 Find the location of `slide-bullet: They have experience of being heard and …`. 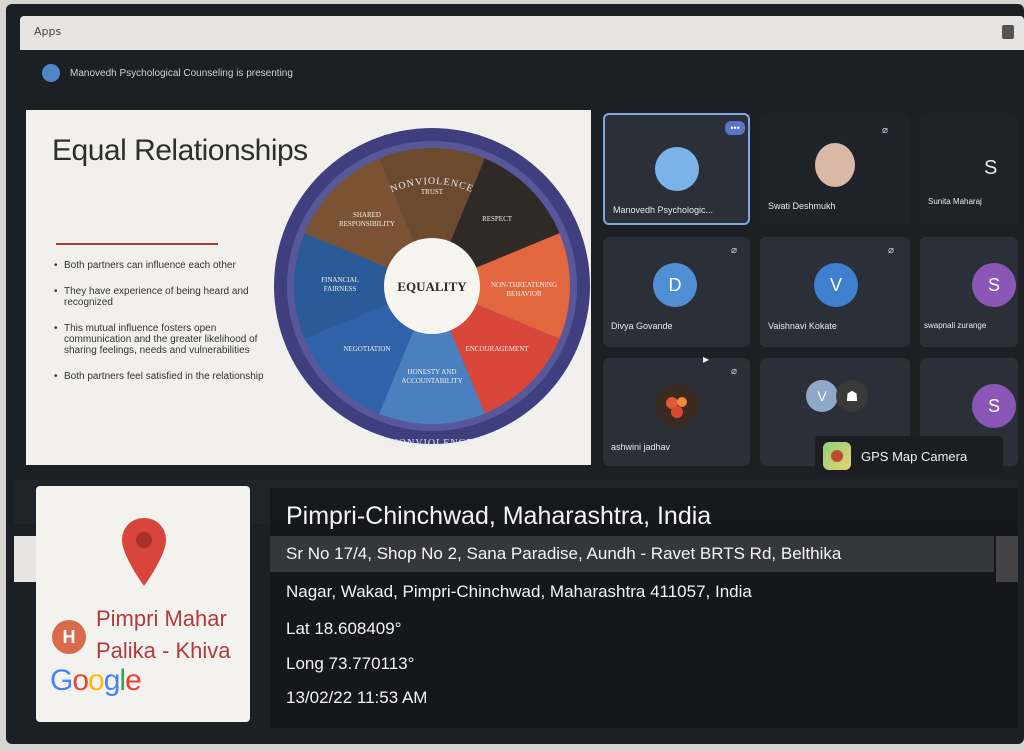

slide-bullet: They have experience of being heard and … is located at coordinates (163, 297).